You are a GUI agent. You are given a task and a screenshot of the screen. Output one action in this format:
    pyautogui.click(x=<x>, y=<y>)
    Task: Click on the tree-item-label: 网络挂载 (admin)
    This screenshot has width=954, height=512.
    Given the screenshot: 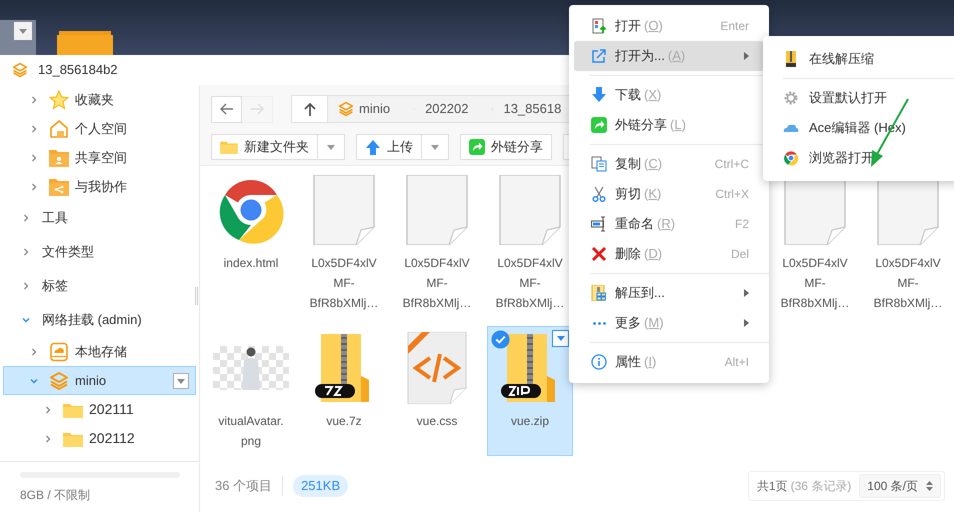 What is the action you would take?
    pyautogui.click(x=92, y=320)
    